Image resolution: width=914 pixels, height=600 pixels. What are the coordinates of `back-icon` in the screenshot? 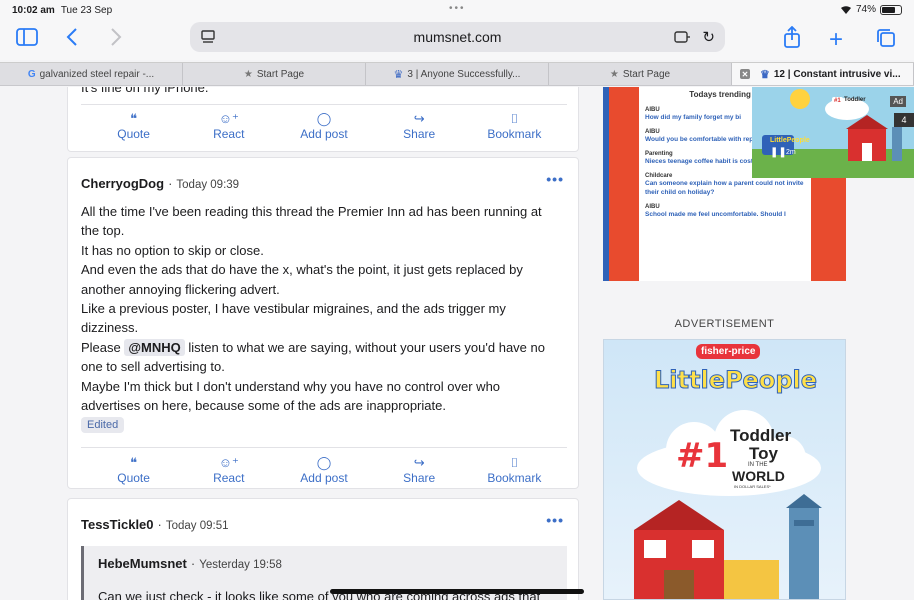 It's located at (72, 37).